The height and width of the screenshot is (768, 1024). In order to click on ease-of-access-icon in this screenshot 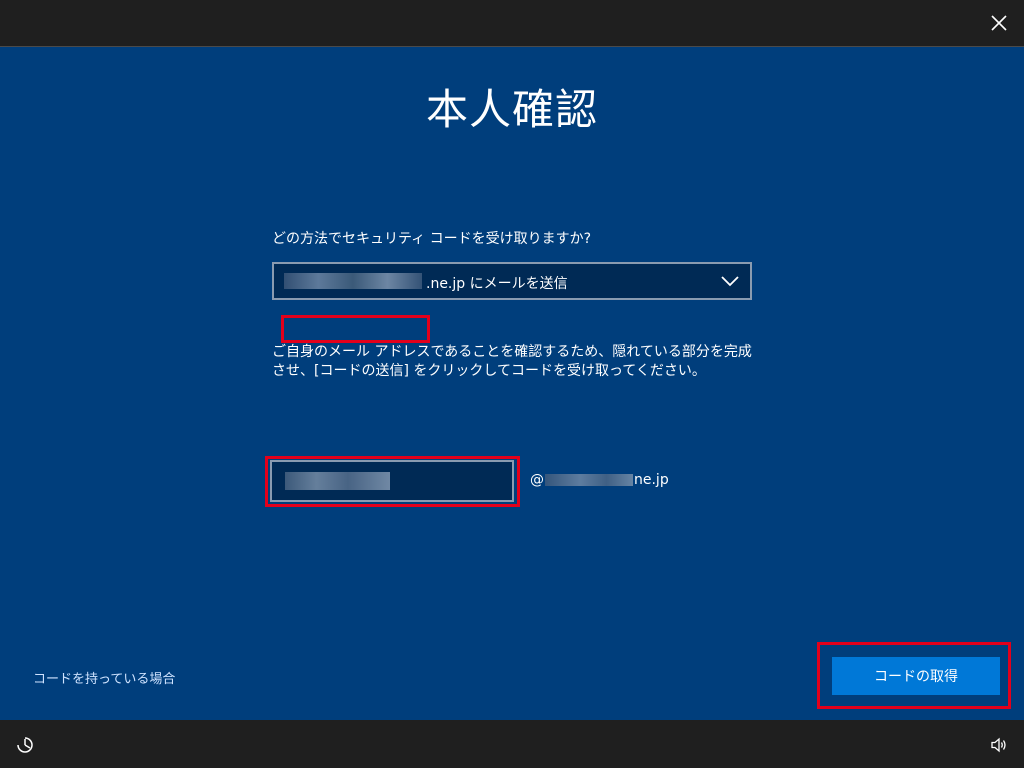, I will do `click(25, 745)`.